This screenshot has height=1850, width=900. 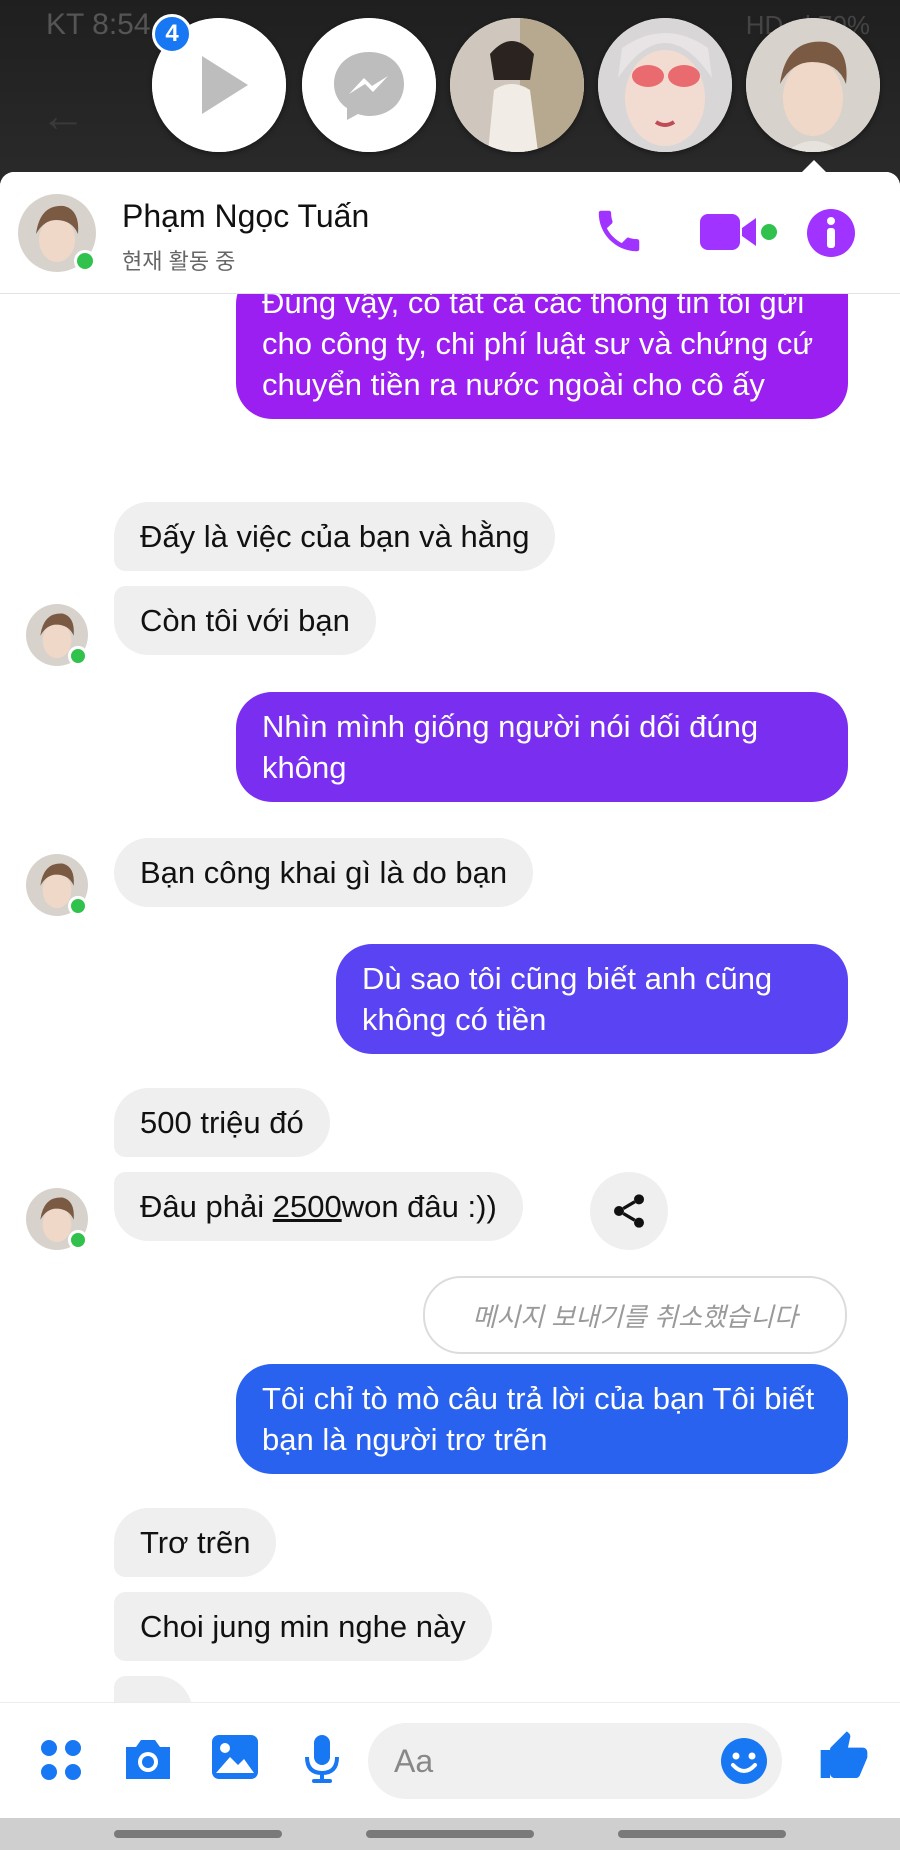 I want to click on nav-home-button, so click(x=450, y=1834).